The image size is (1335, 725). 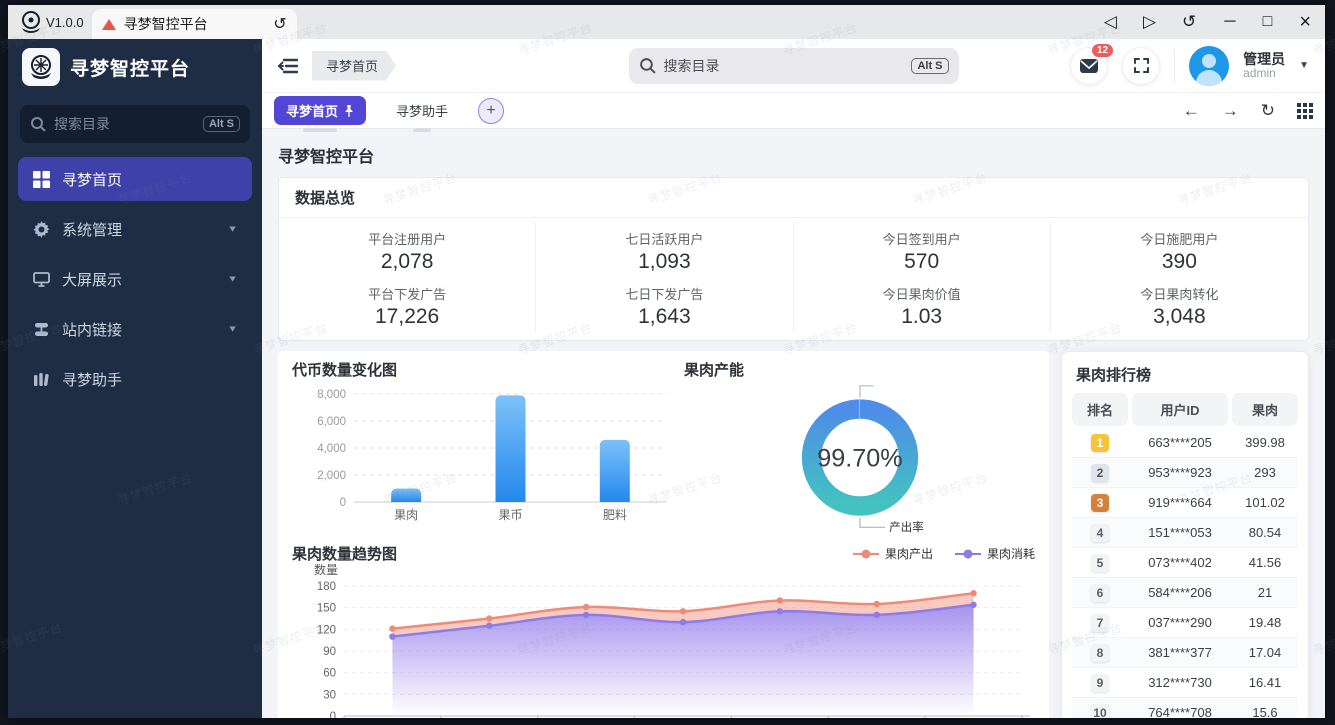 I want to click on stat-value: 3,048, so click(x=1179, y=316).